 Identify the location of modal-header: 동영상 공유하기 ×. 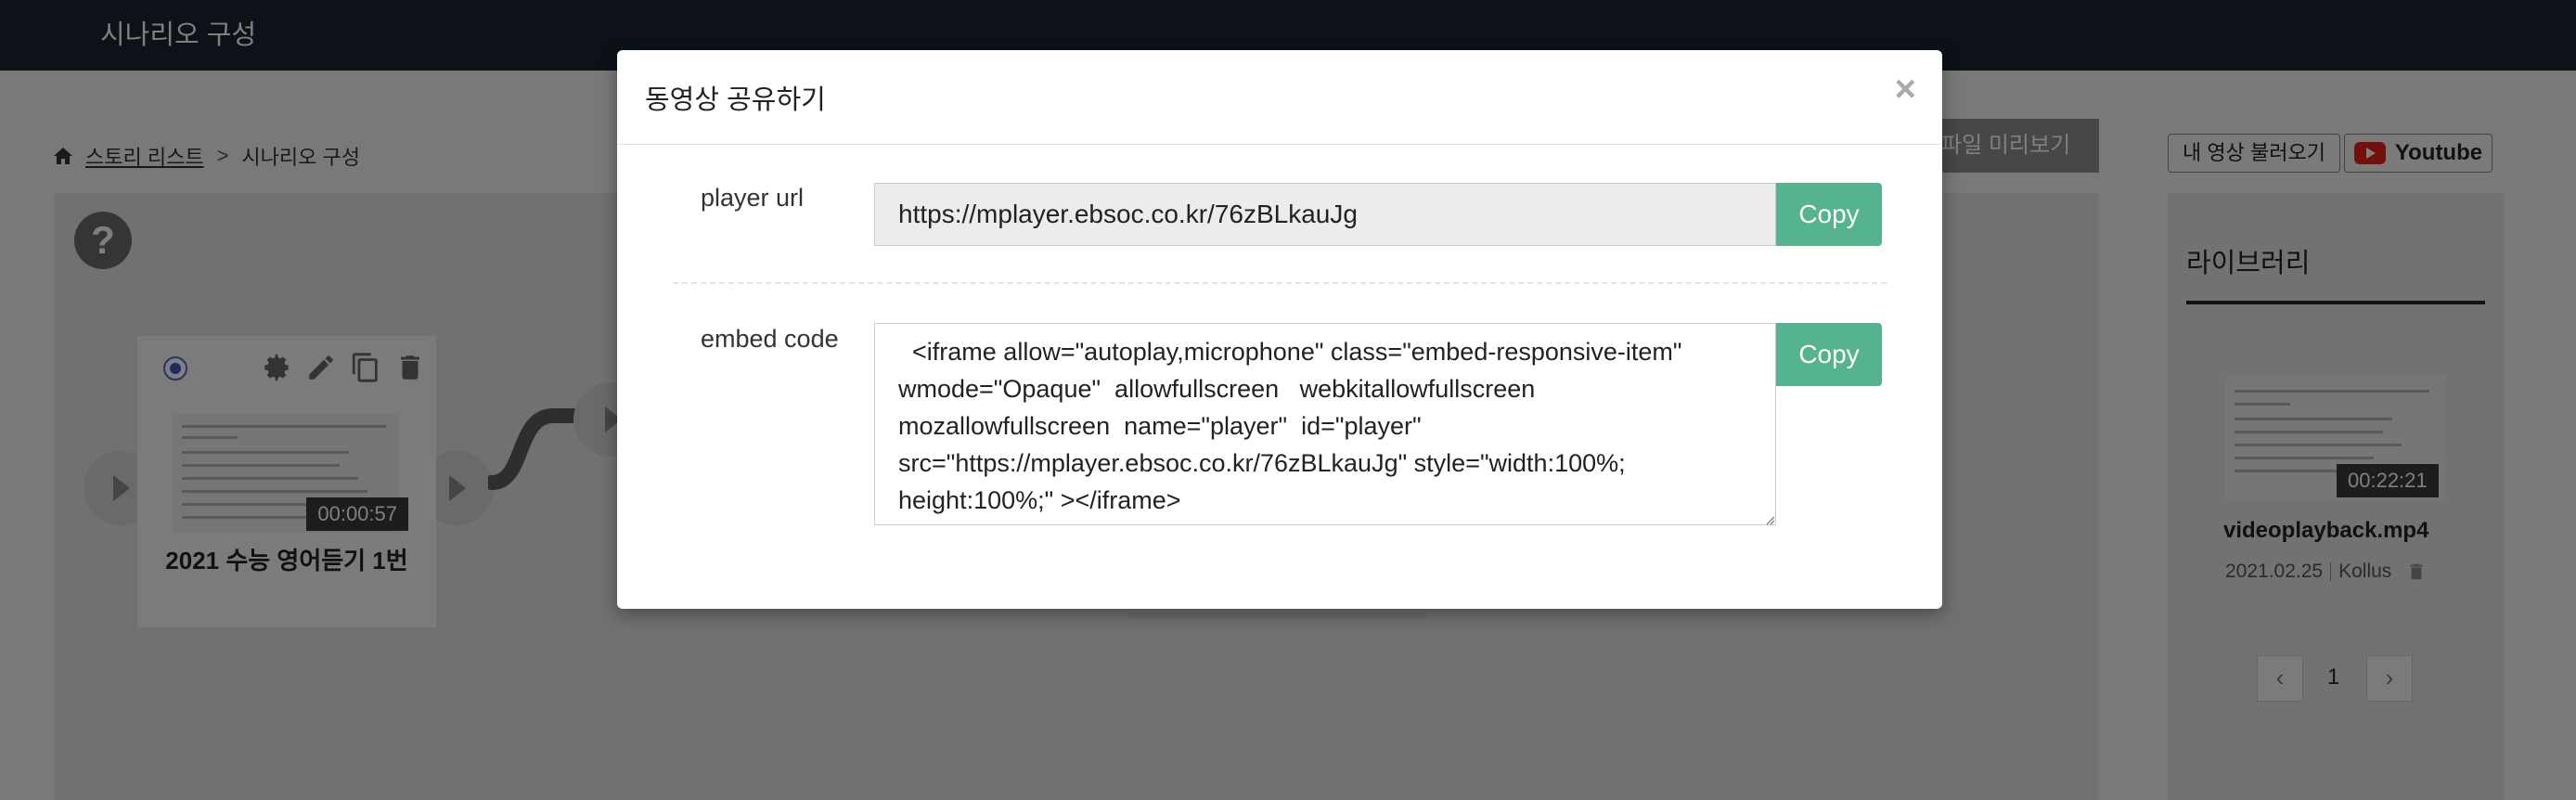
(1280, 97).